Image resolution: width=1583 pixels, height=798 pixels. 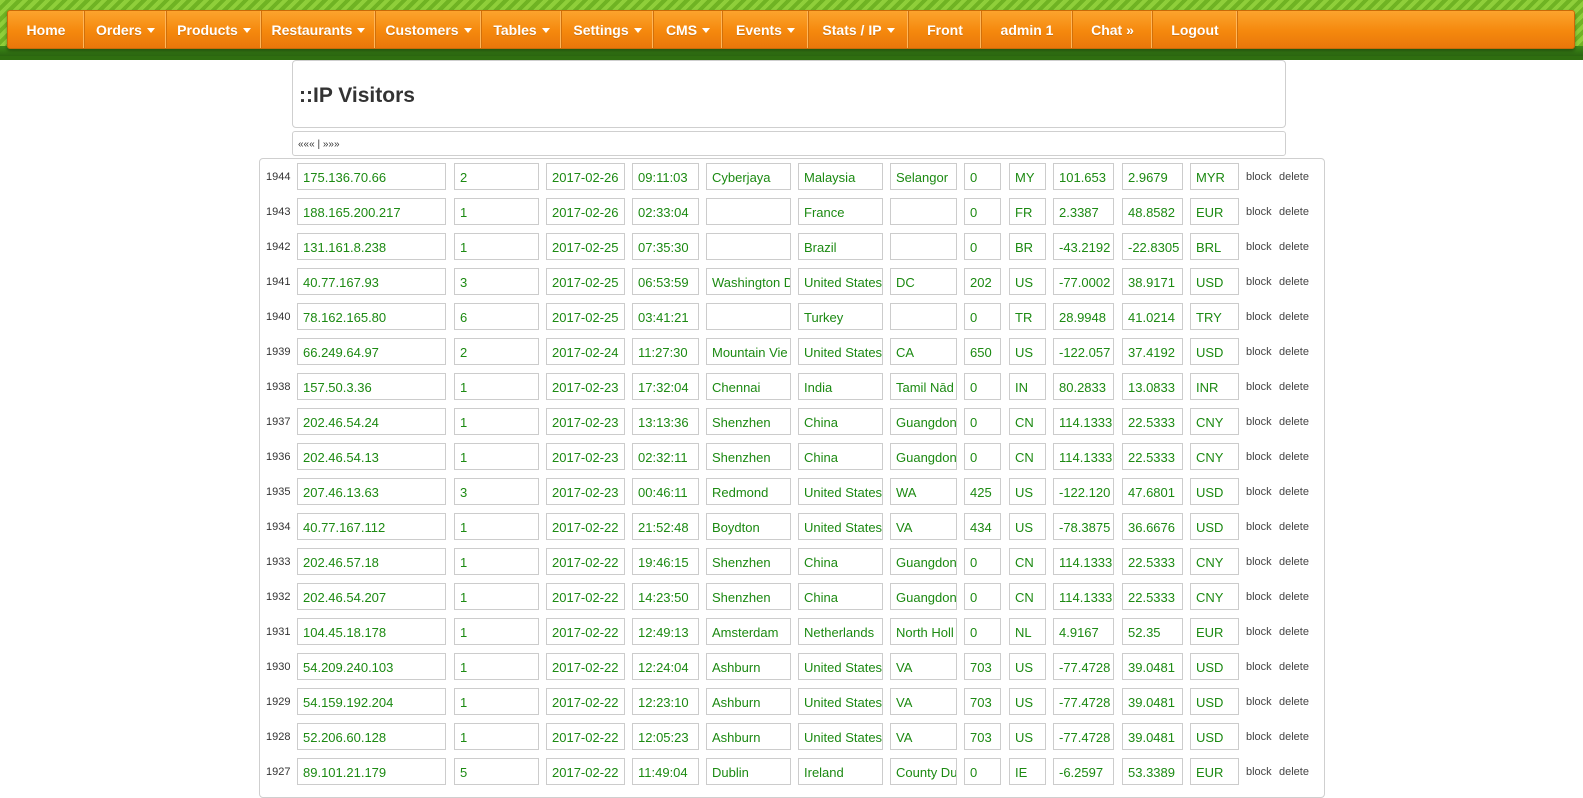 What do you see at coordinates (665, 456) in the screenshot?
I see `time-field: 02:32:11` at bounding box center [665, 456].